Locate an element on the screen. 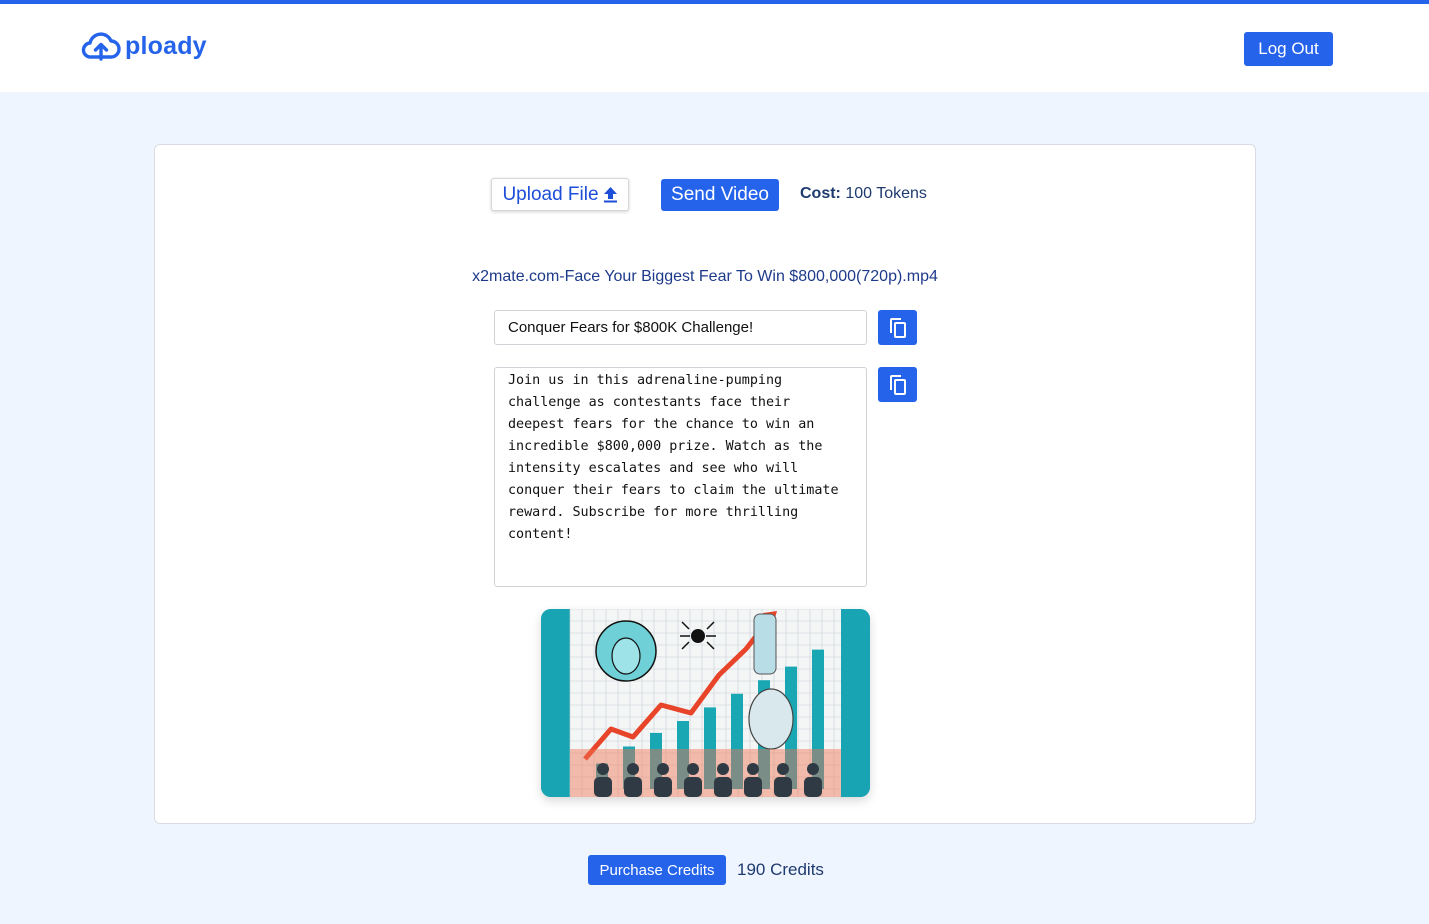 This screenshot has width=1429, height=924. cloud-upload-icon is located at coordinates (101, 46).